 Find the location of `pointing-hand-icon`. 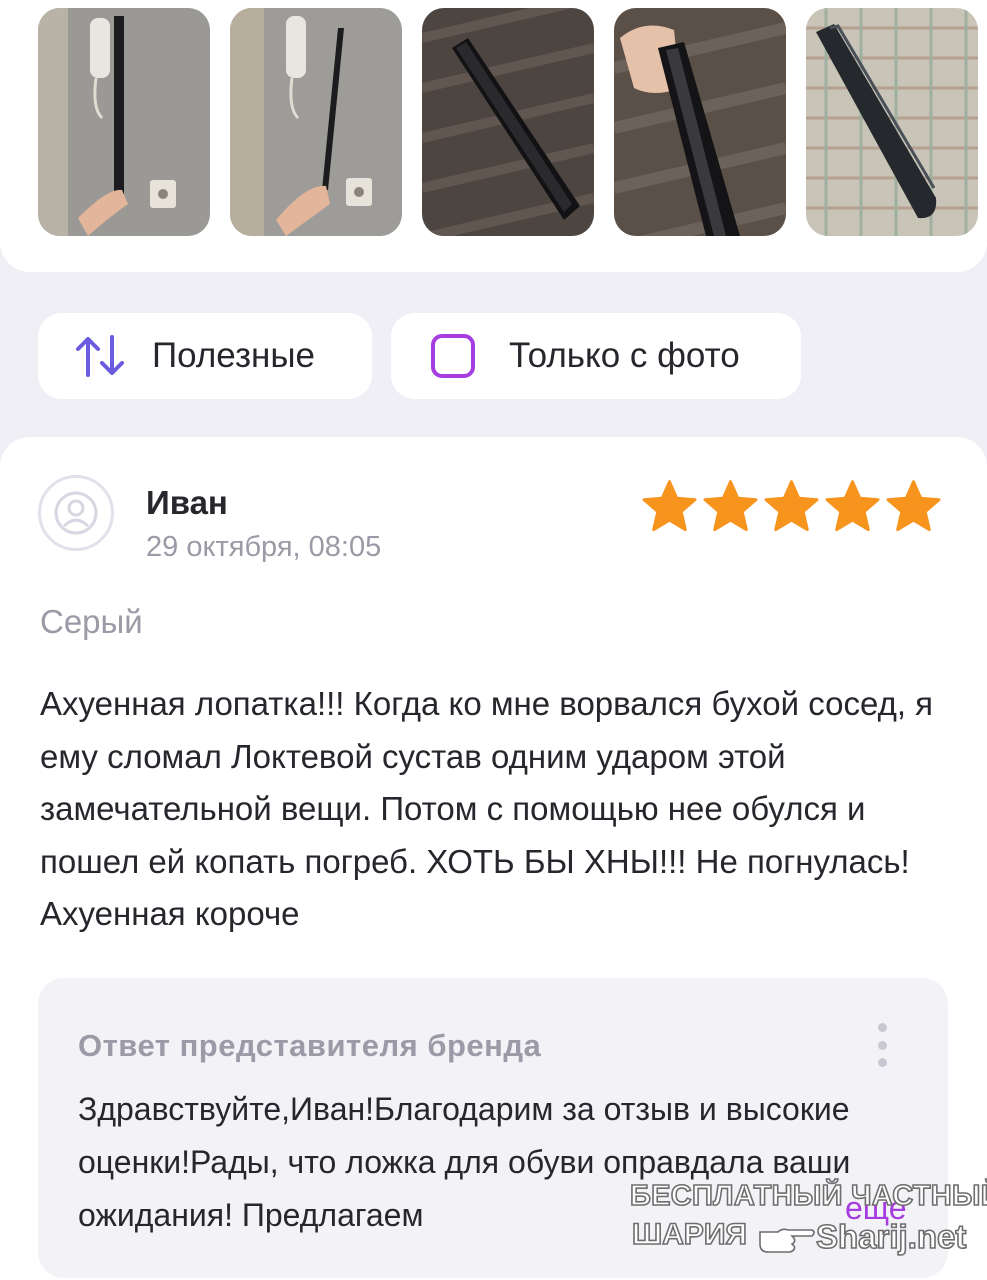

pointing-hand-icon is located at coordinates (787, 1240).